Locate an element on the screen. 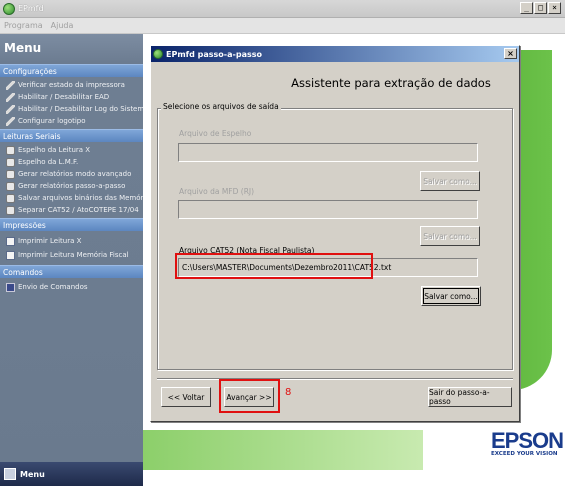 The image size is (565, 486). dialog-close-button: × is located at coordinates (510, 53).